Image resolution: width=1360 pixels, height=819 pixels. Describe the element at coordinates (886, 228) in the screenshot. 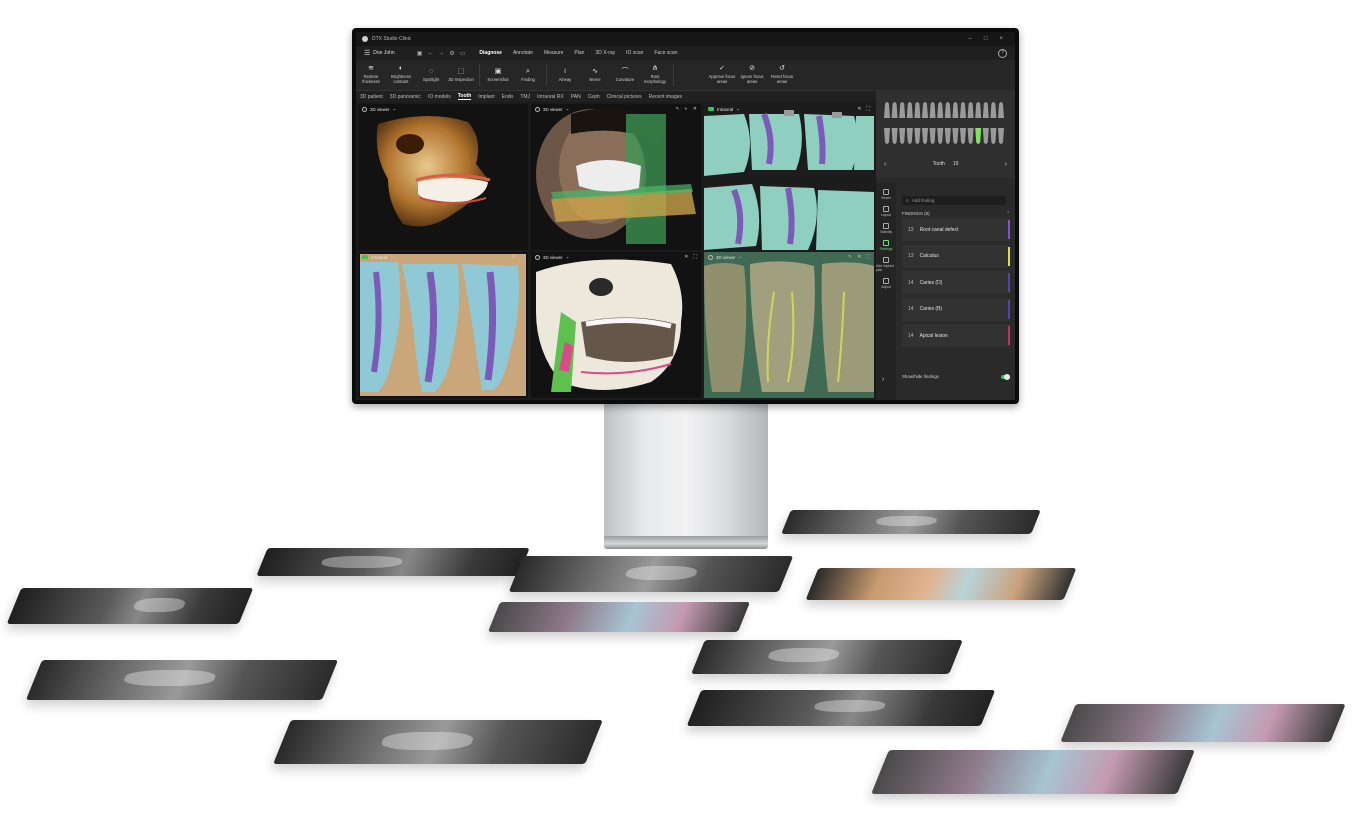

I see `side-icon-visibility: Visibility` at that location.